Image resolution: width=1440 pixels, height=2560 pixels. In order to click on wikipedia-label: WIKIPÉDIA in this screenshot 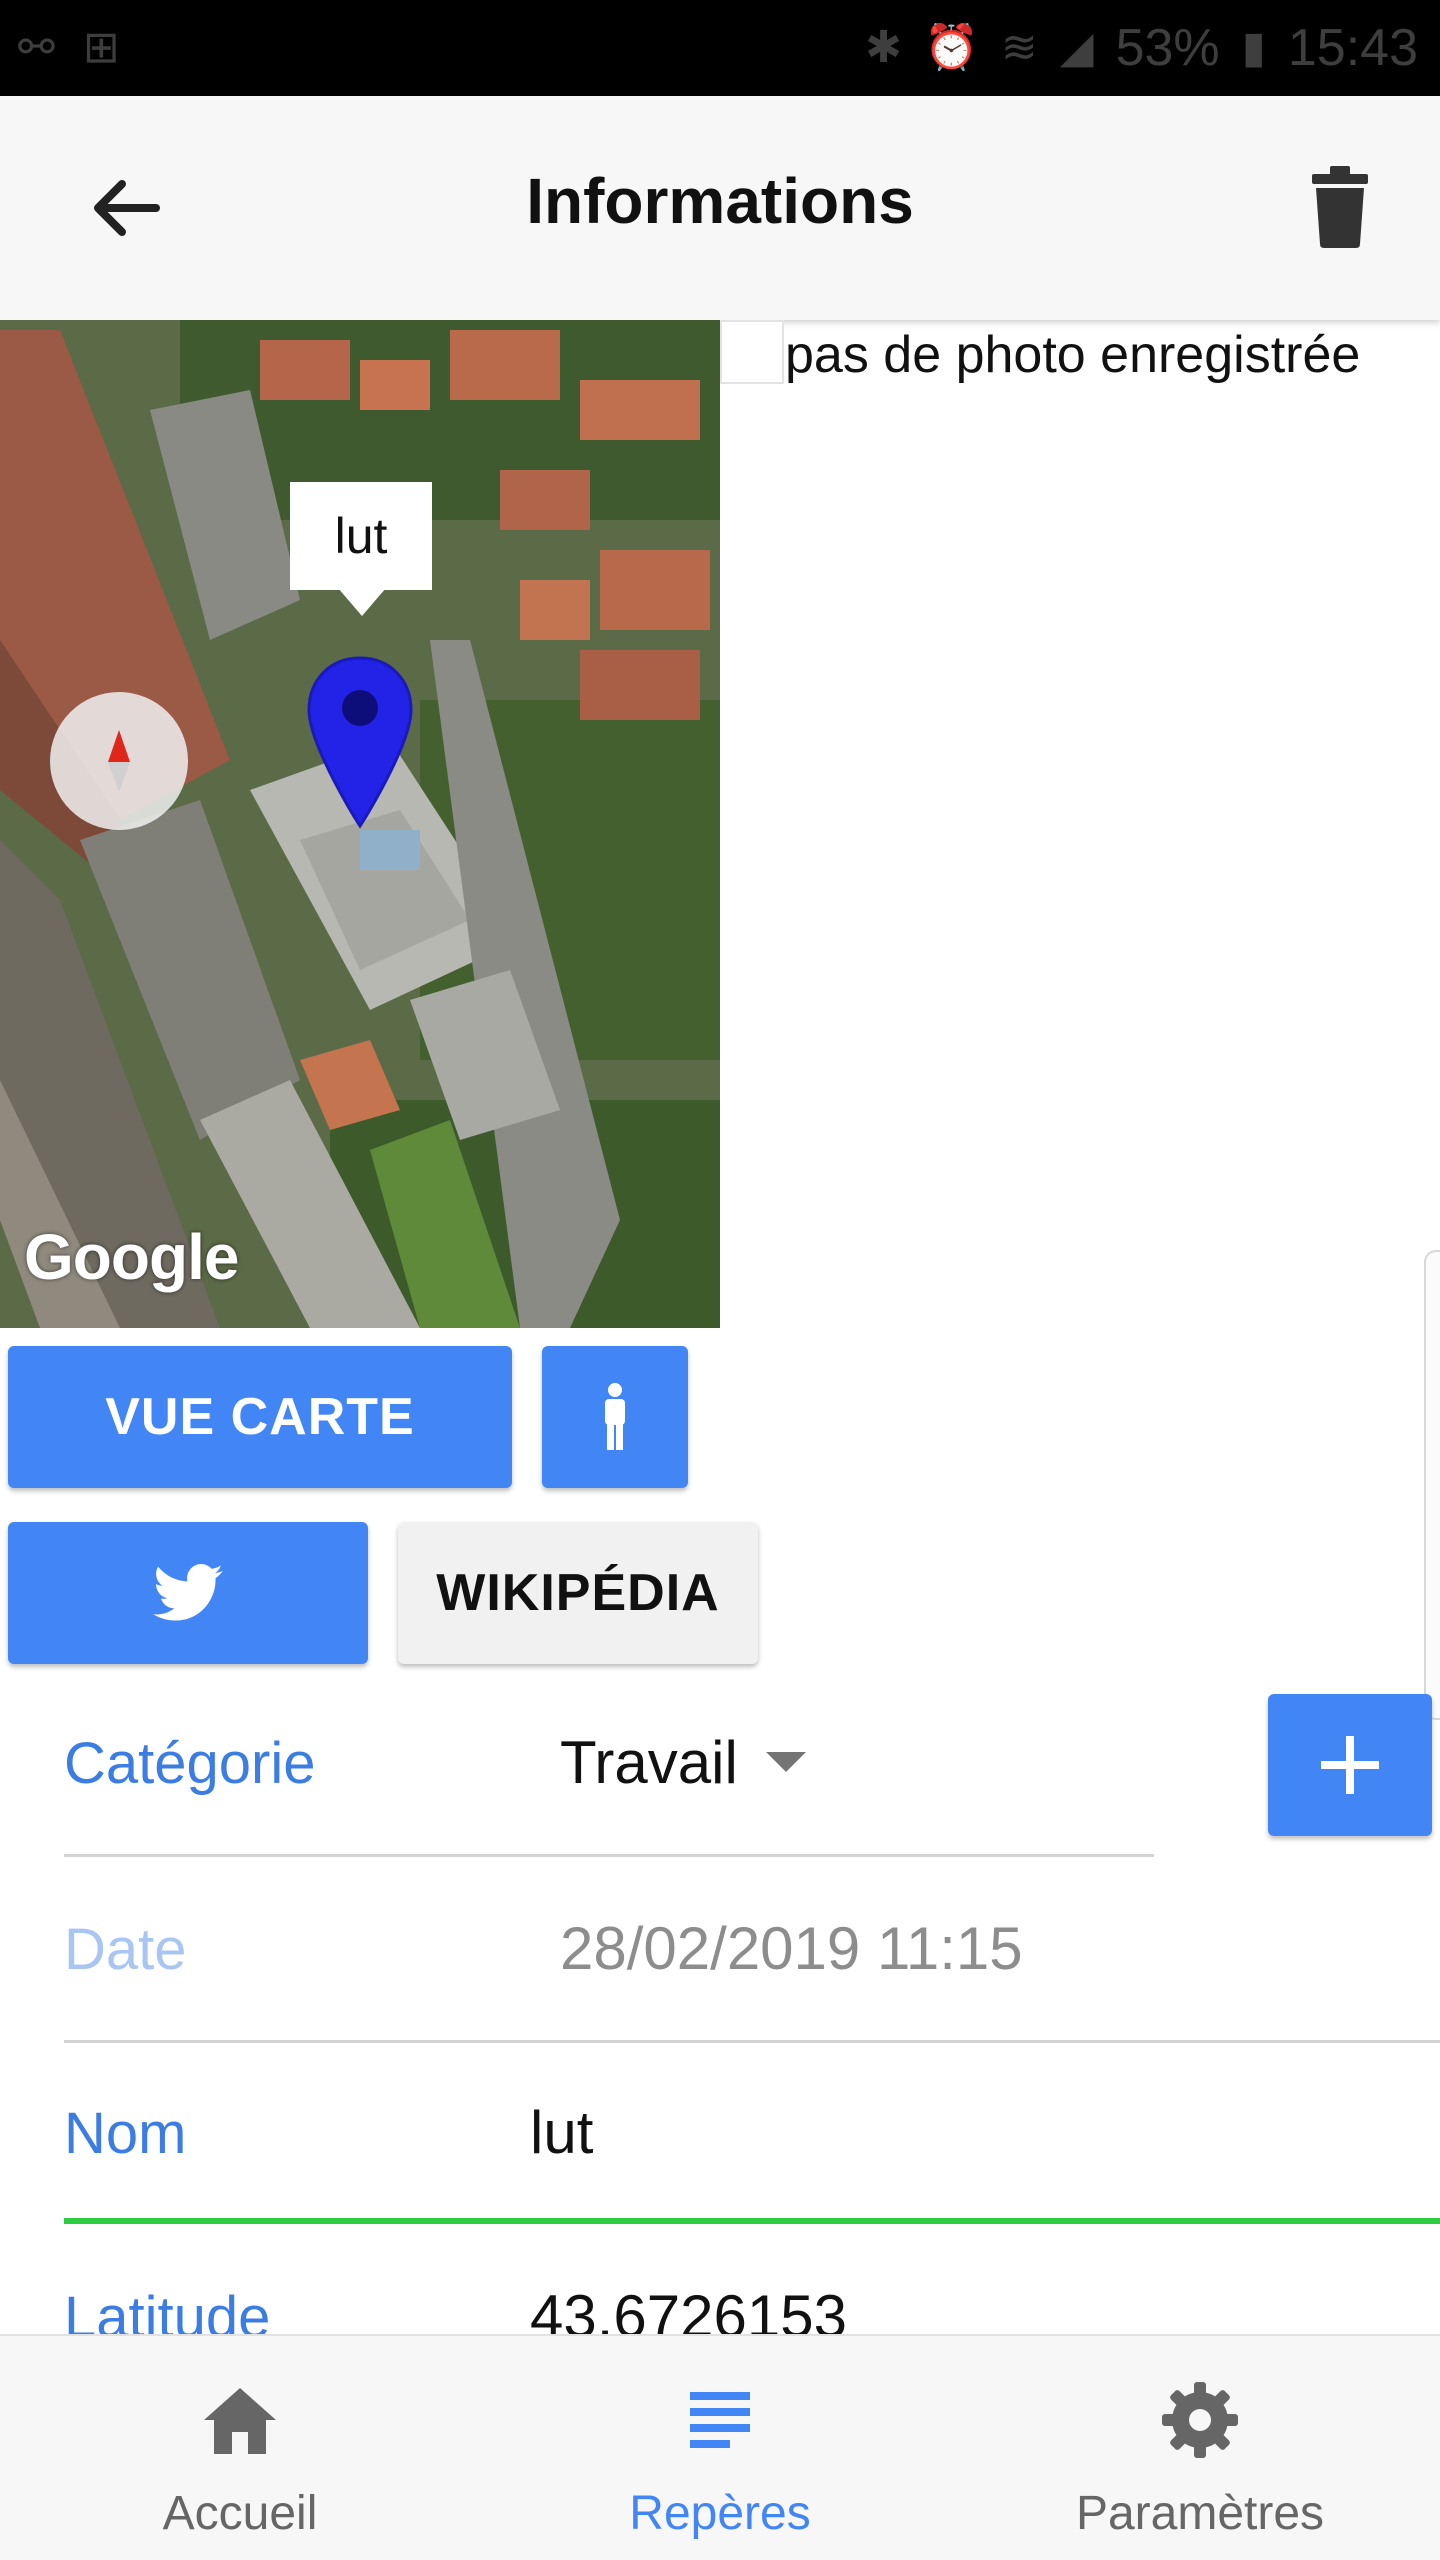, I will do `click(578, 1593)`.